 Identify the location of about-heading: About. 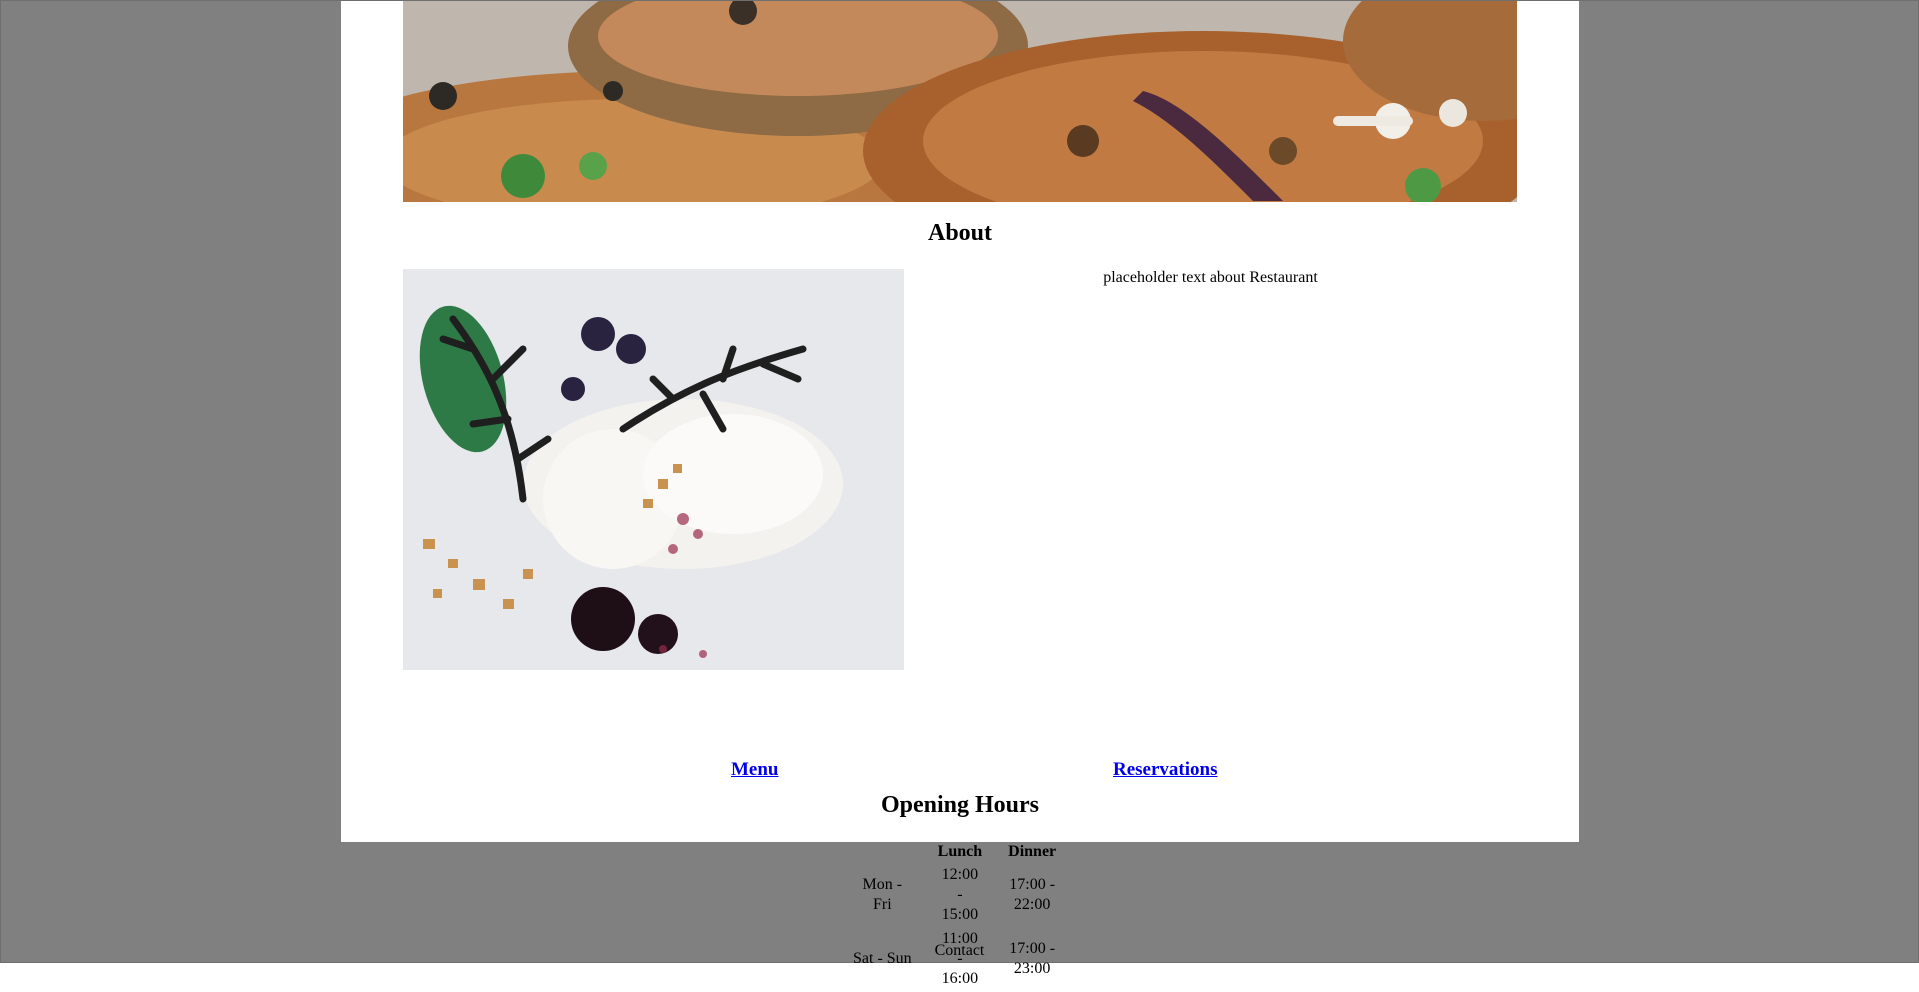
(960, 233).